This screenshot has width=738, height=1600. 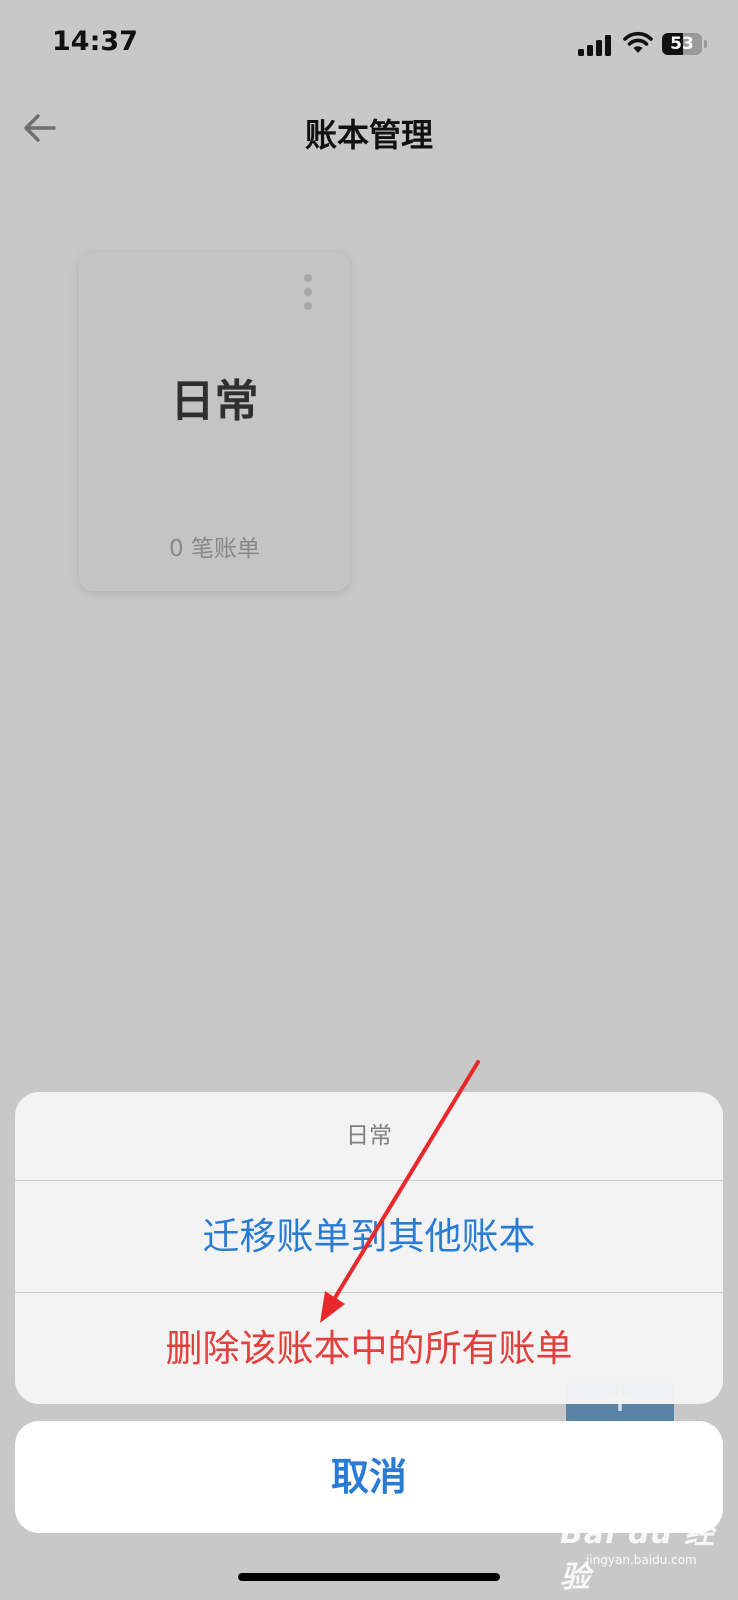 I want to click on nav-bar: 账本管理, so click(x=369, y=130).